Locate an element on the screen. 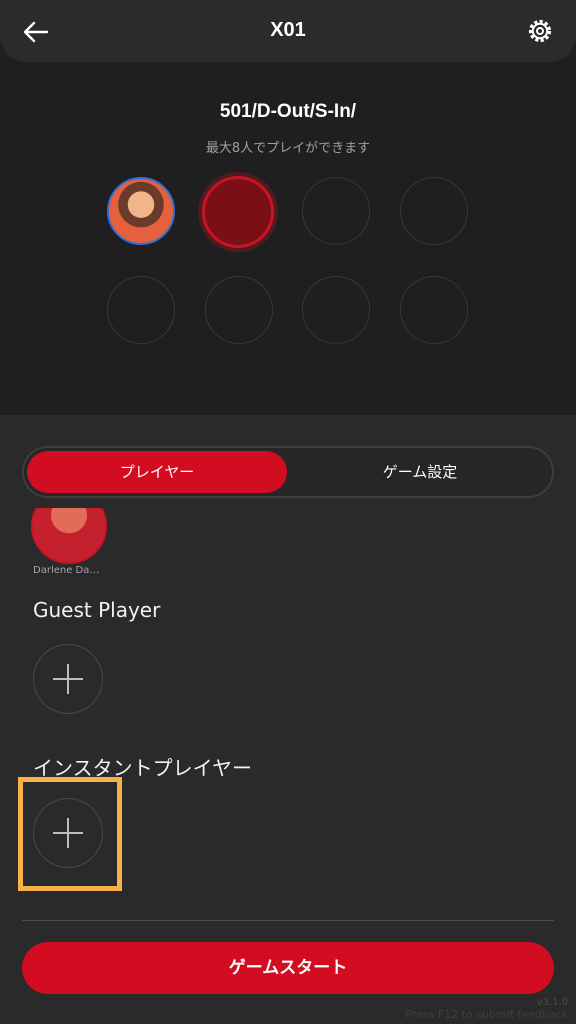 The height and width of the screenshot is (1024, 576). tab-game-settings: ゲーム設定 is located at coordinates (420, 472).